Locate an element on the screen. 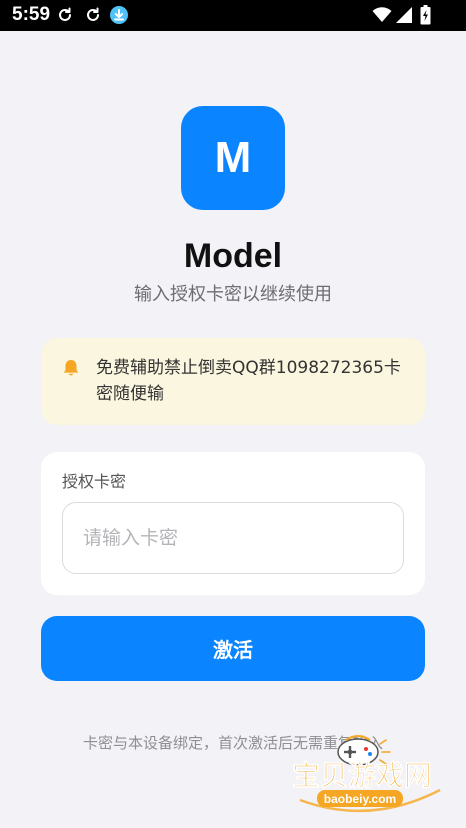 The image size is (466, 828). watermark-logo: 宝贝游戏网 baobeiy.com is located at coordinates (366, 774).